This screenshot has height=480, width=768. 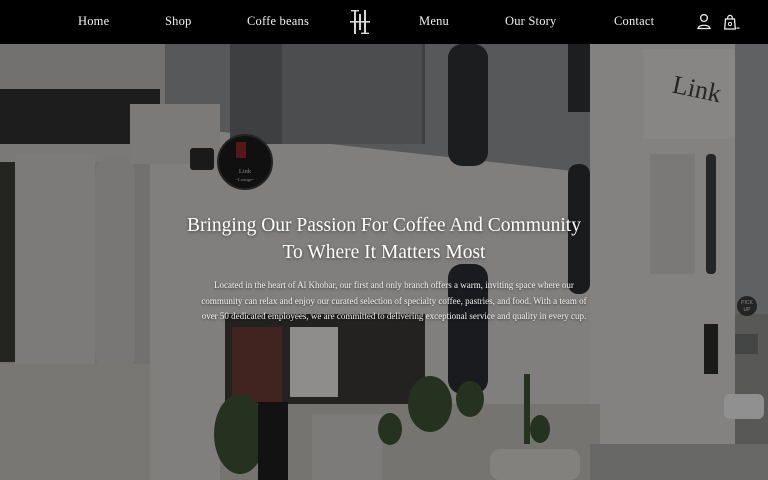 I want to click on nav-contact: Contact, so click(x=634, y=21).